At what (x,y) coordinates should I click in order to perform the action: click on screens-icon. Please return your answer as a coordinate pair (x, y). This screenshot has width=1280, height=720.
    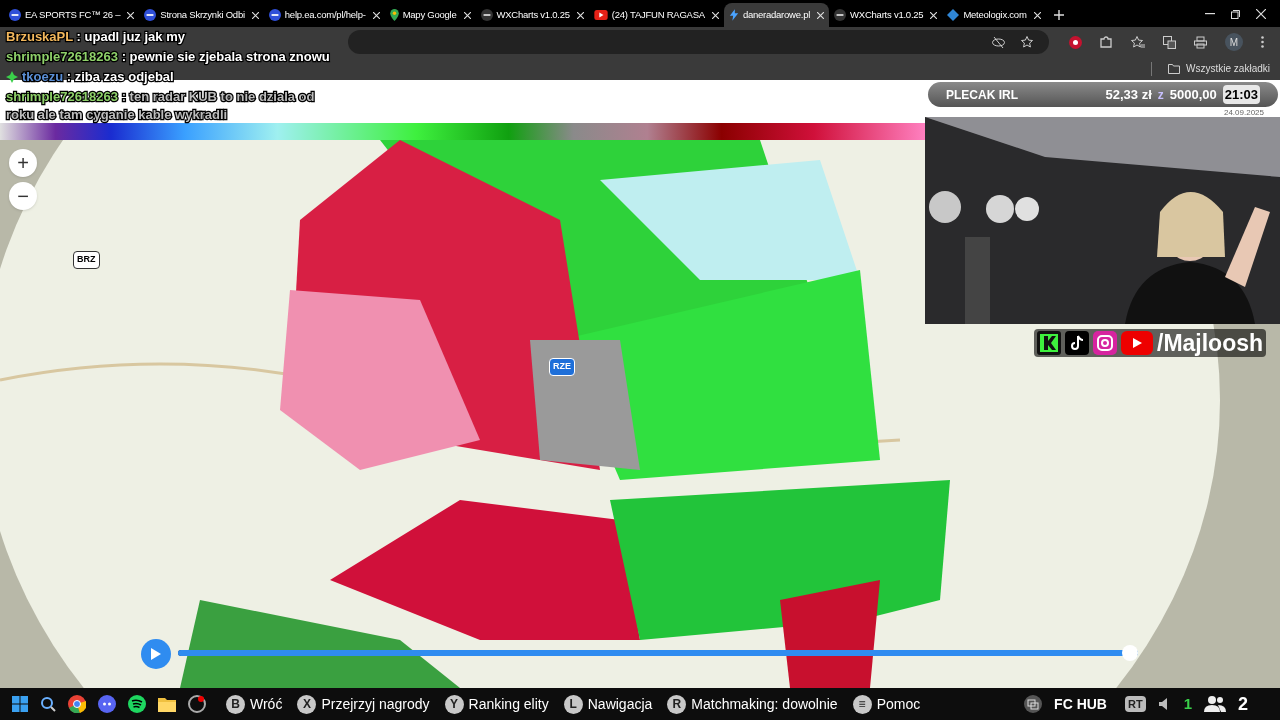
    Looking at the image, I should click on (1033, 704).